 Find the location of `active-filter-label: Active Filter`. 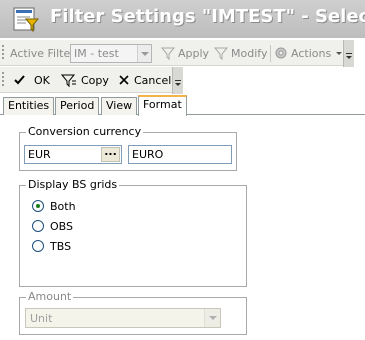

active-filter-label: Active Filter is located at coordinates (42, 53).